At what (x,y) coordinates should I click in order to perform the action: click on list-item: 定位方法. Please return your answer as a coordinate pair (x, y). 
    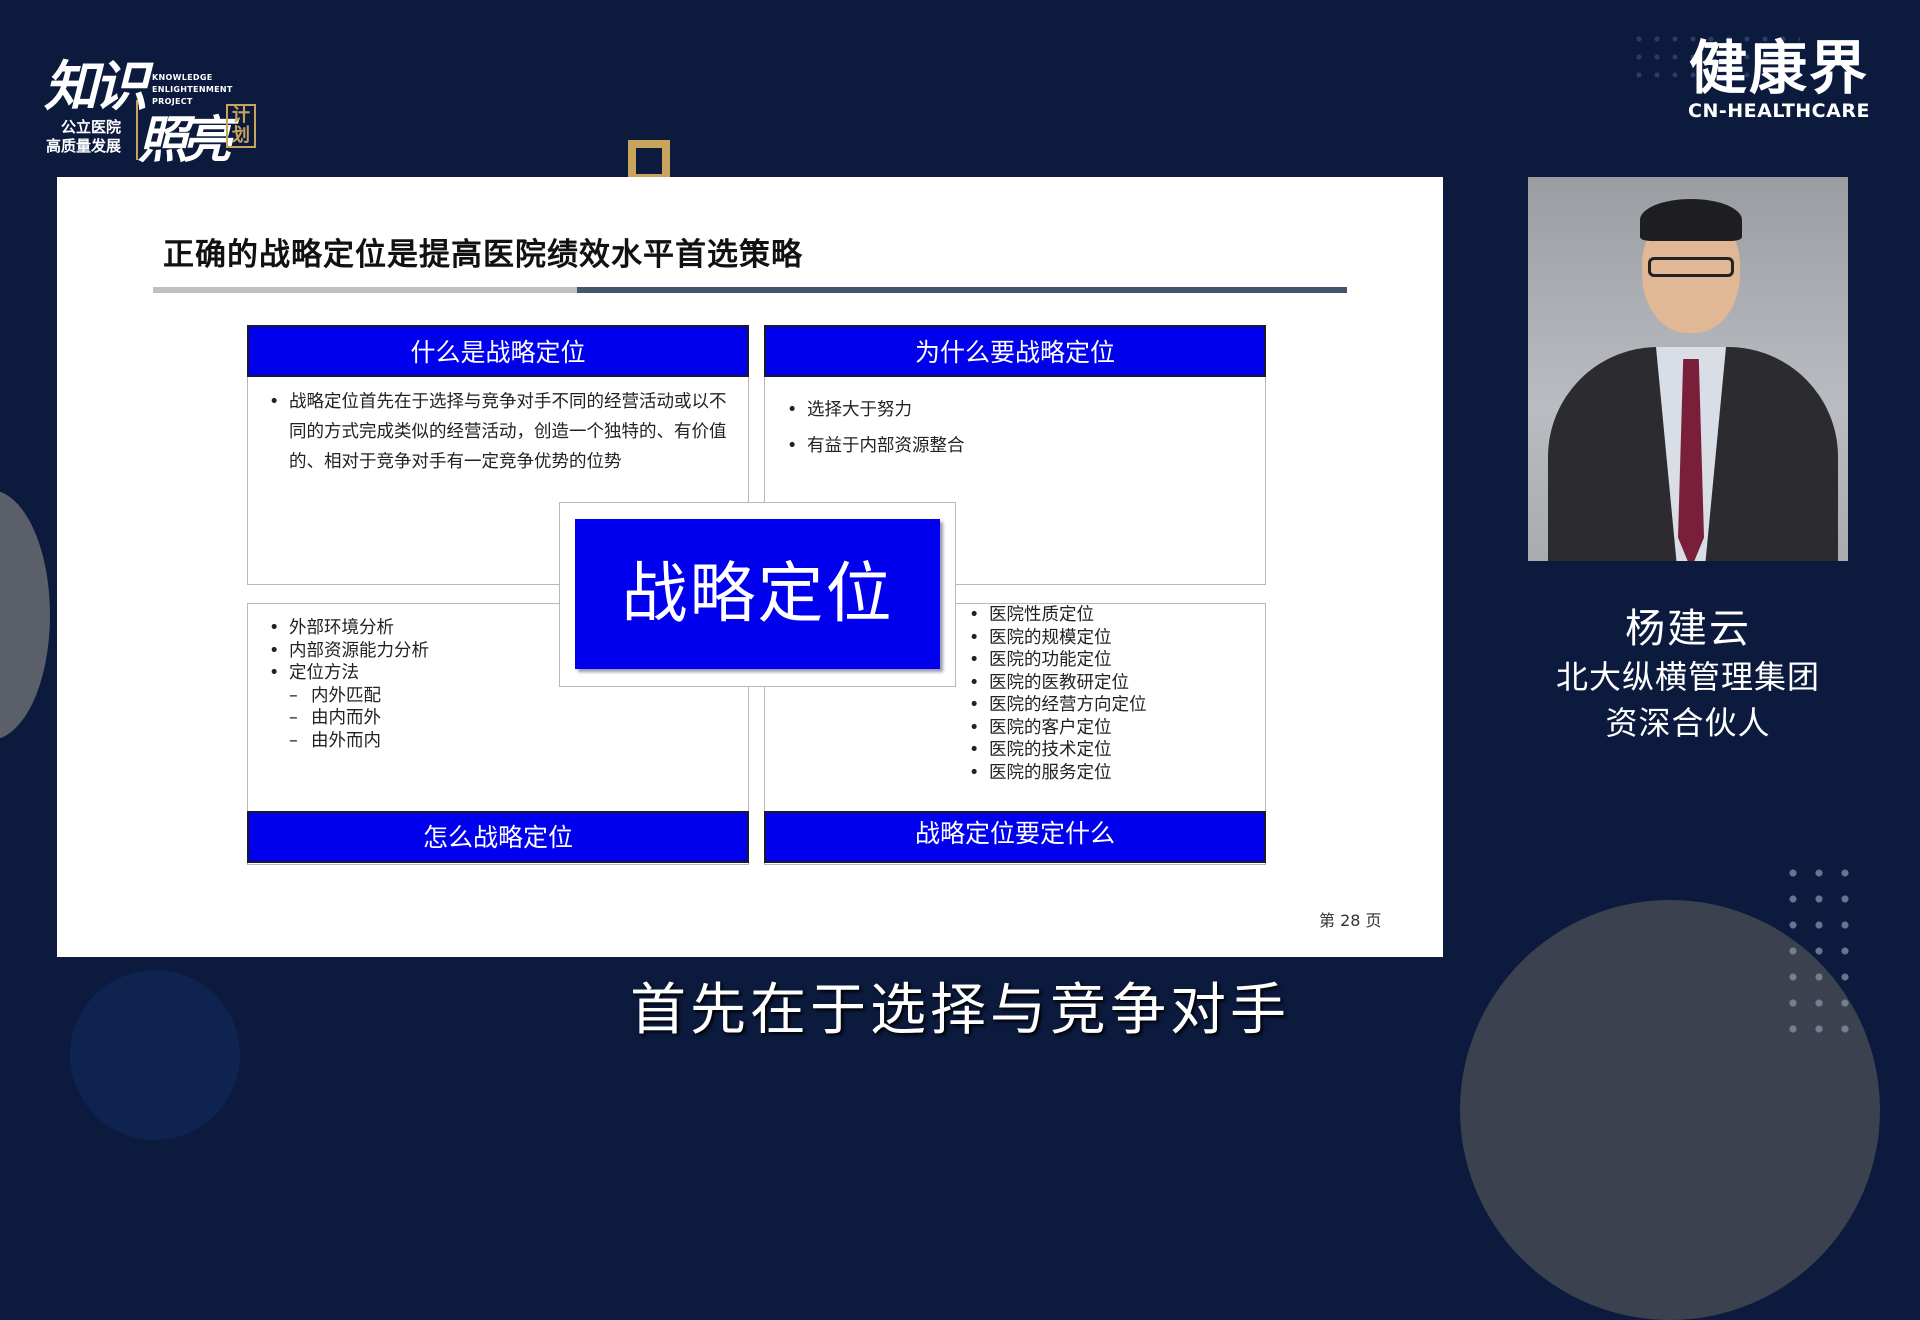
    Looking at the image, I should click on (419, 673).